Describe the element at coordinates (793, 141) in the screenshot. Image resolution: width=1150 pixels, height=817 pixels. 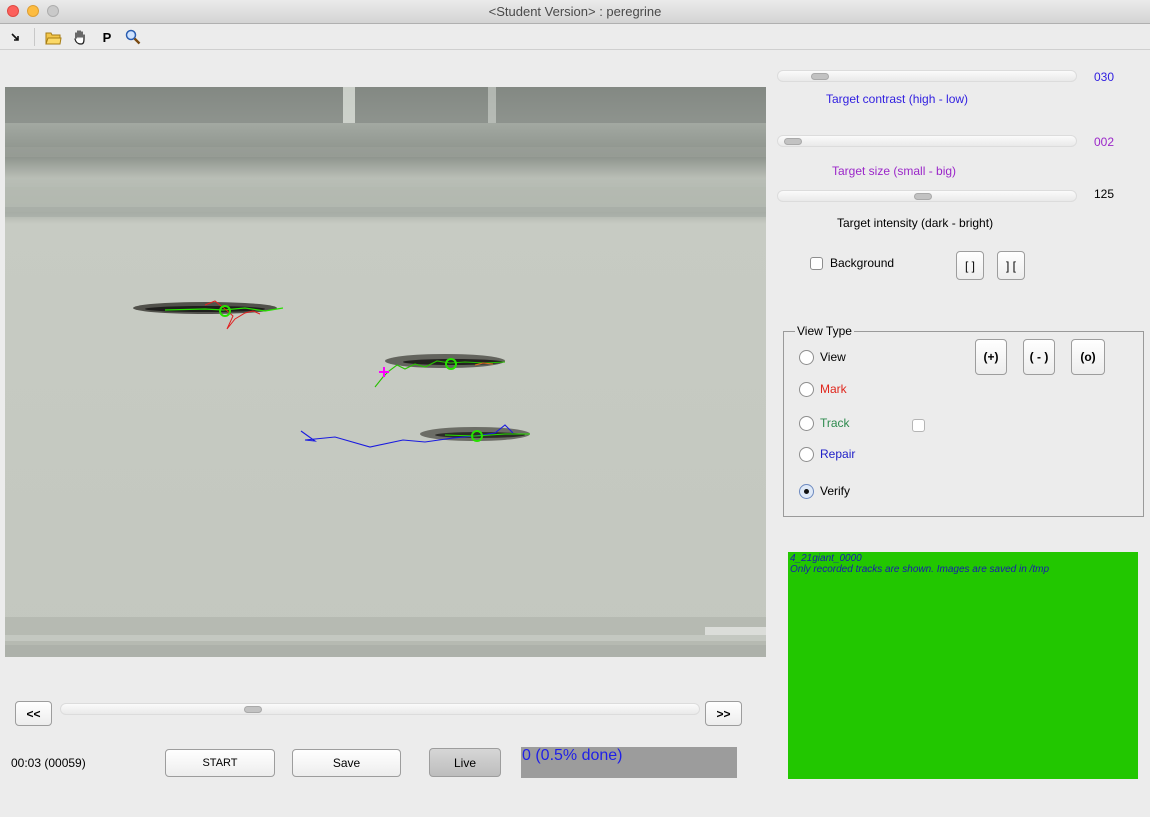
I see `size-slider-thumb` at that location.